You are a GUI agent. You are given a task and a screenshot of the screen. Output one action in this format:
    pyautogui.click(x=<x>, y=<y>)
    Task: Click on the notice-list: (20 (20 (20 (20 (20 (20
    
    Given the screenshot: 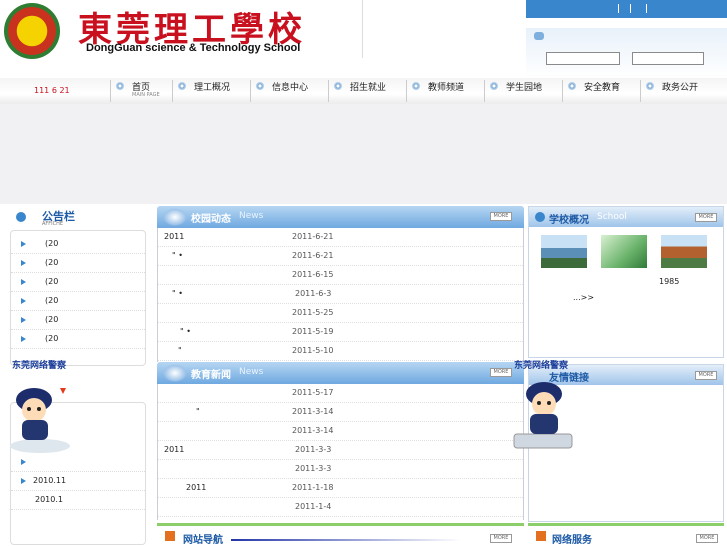 What is the action you would take?
    pyautogui.click(x=78, y=298)
    